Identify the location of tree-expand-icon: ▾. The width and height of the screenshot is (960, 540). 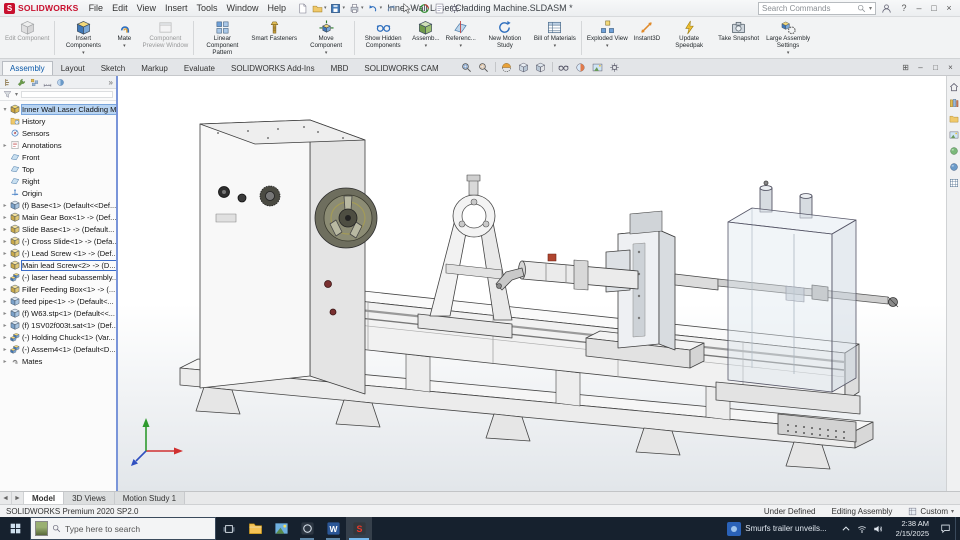
(5, 109).